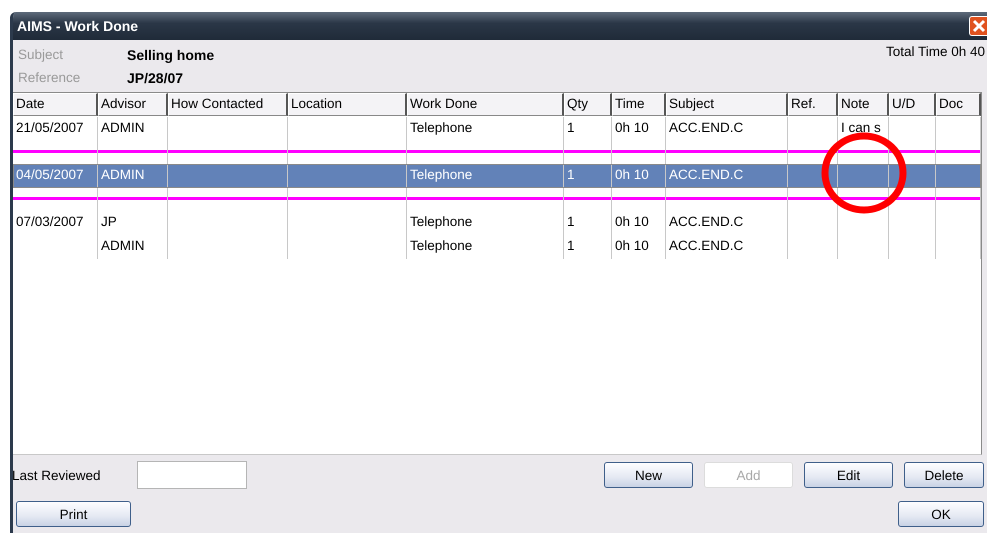 This screenshot has width=987, height=533. What do you see at coordinates (958, 104) in the screenshot?
I see `column-header: Doc` at bounding box center [958, 104].